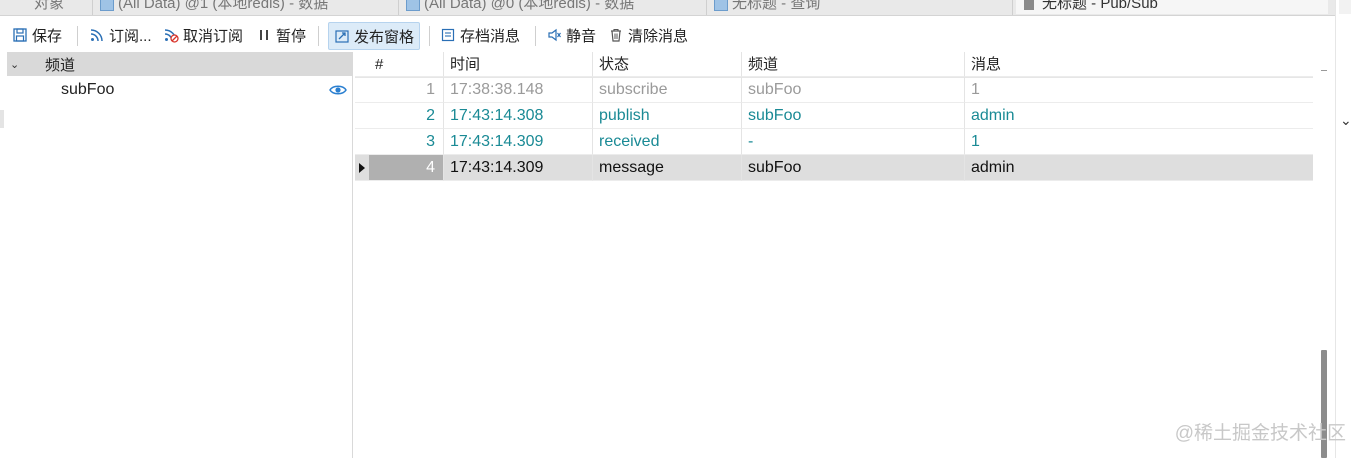 The width and height of the screenshot is (1360, 458). Describe the element at coordinates (406, 116) in the screenshot. I see `row-number: 2` at that location.